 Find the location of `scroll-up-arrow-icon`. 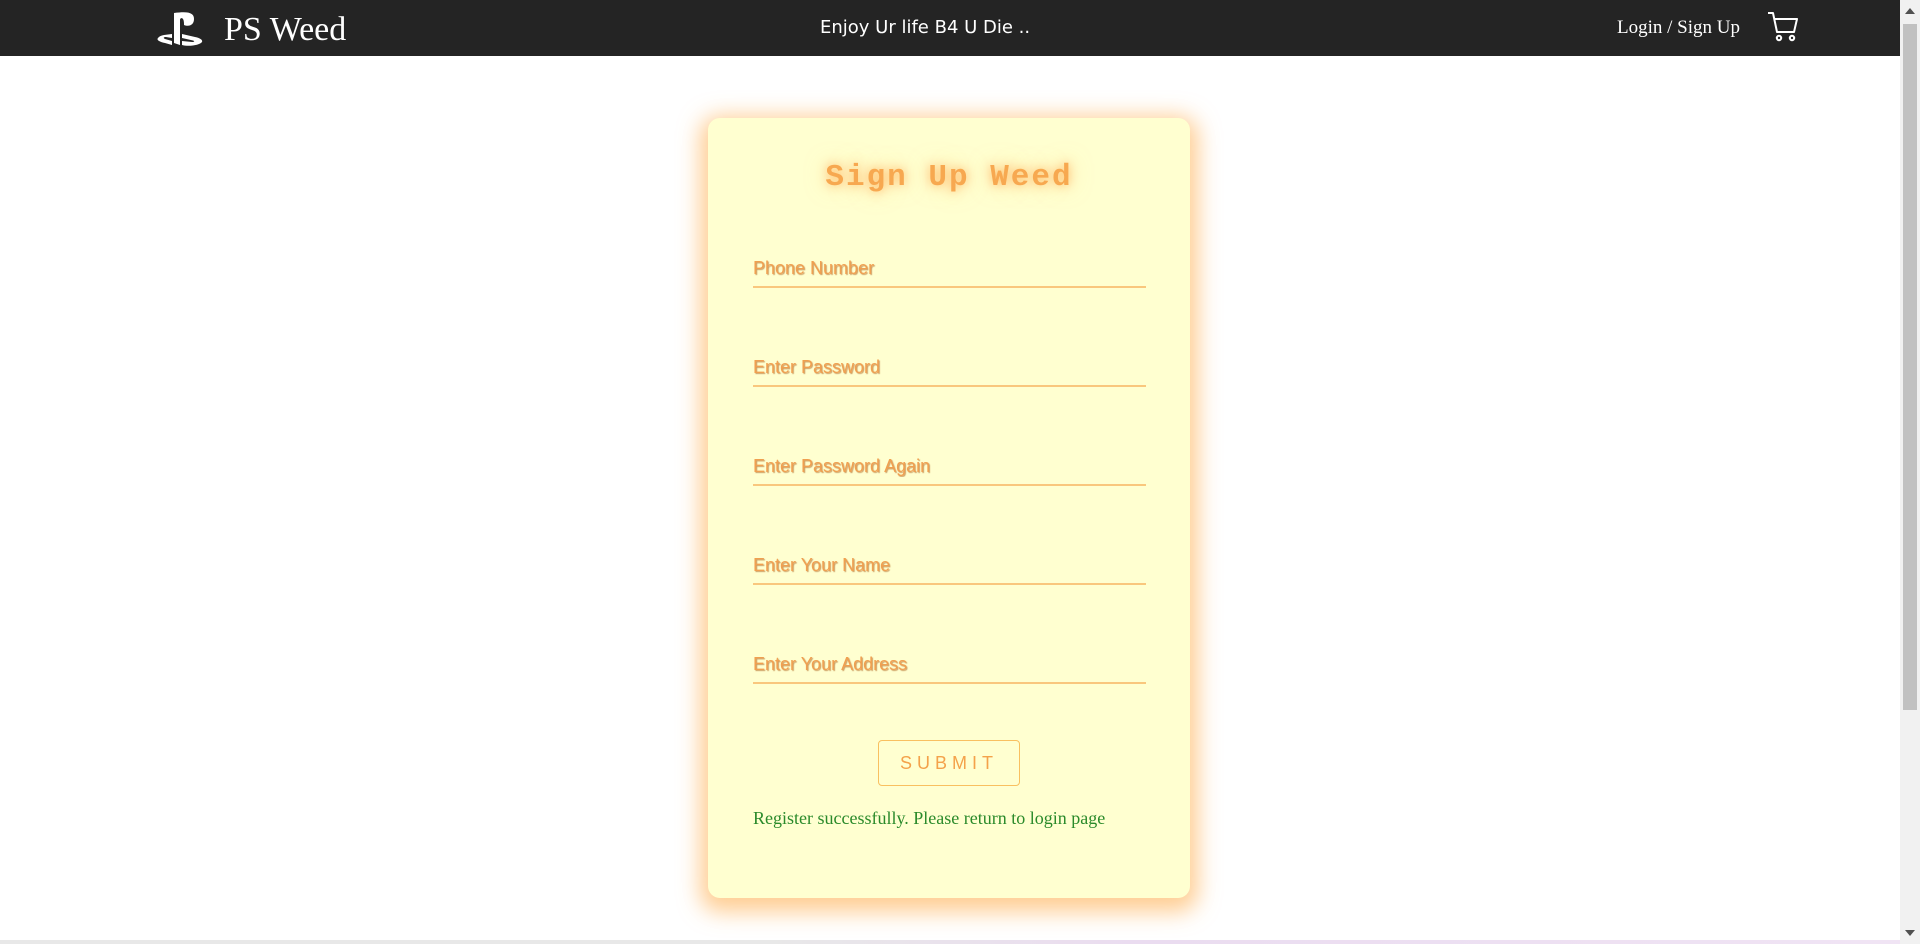

scroll-up-arrow-icon is located at coordinates (1910, 11).